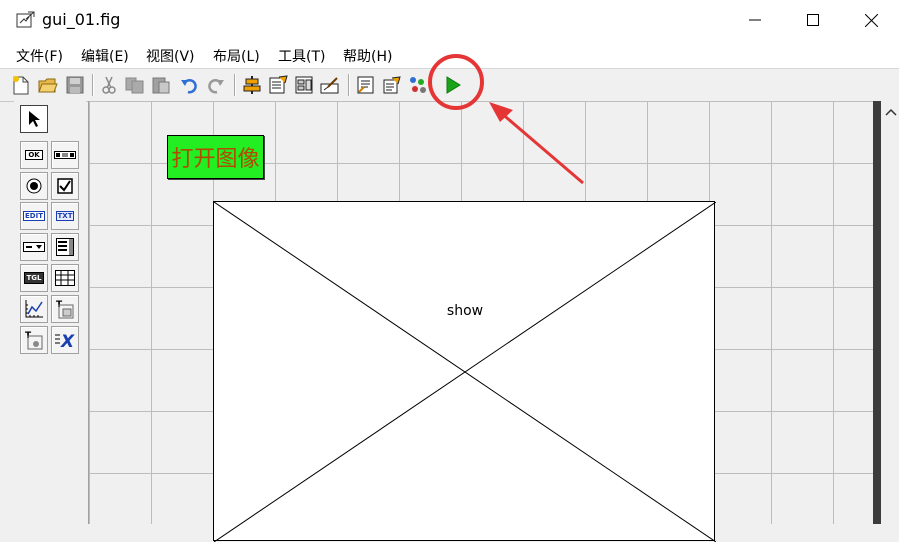 This screenshot has height=542, width=899. Describe the element at coordinates (449, 54) in the screenshot. I see `menu-bar: 文件(F) 编辑(E) 视图(V) 布局(L) 工具(T) 帮助(H)` at that location.